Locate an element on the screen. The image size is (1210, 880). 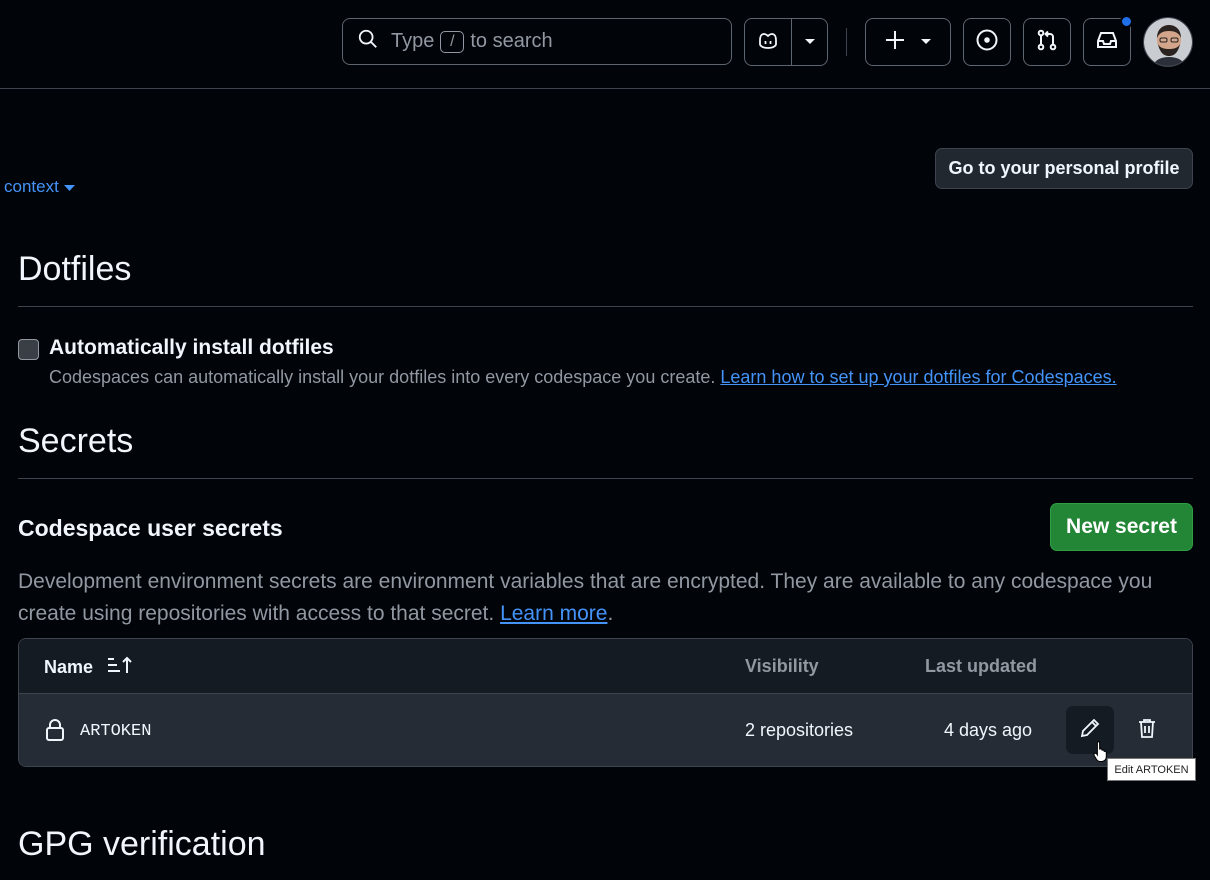
search-input: Type / to search is located at coordinates (537, 41).